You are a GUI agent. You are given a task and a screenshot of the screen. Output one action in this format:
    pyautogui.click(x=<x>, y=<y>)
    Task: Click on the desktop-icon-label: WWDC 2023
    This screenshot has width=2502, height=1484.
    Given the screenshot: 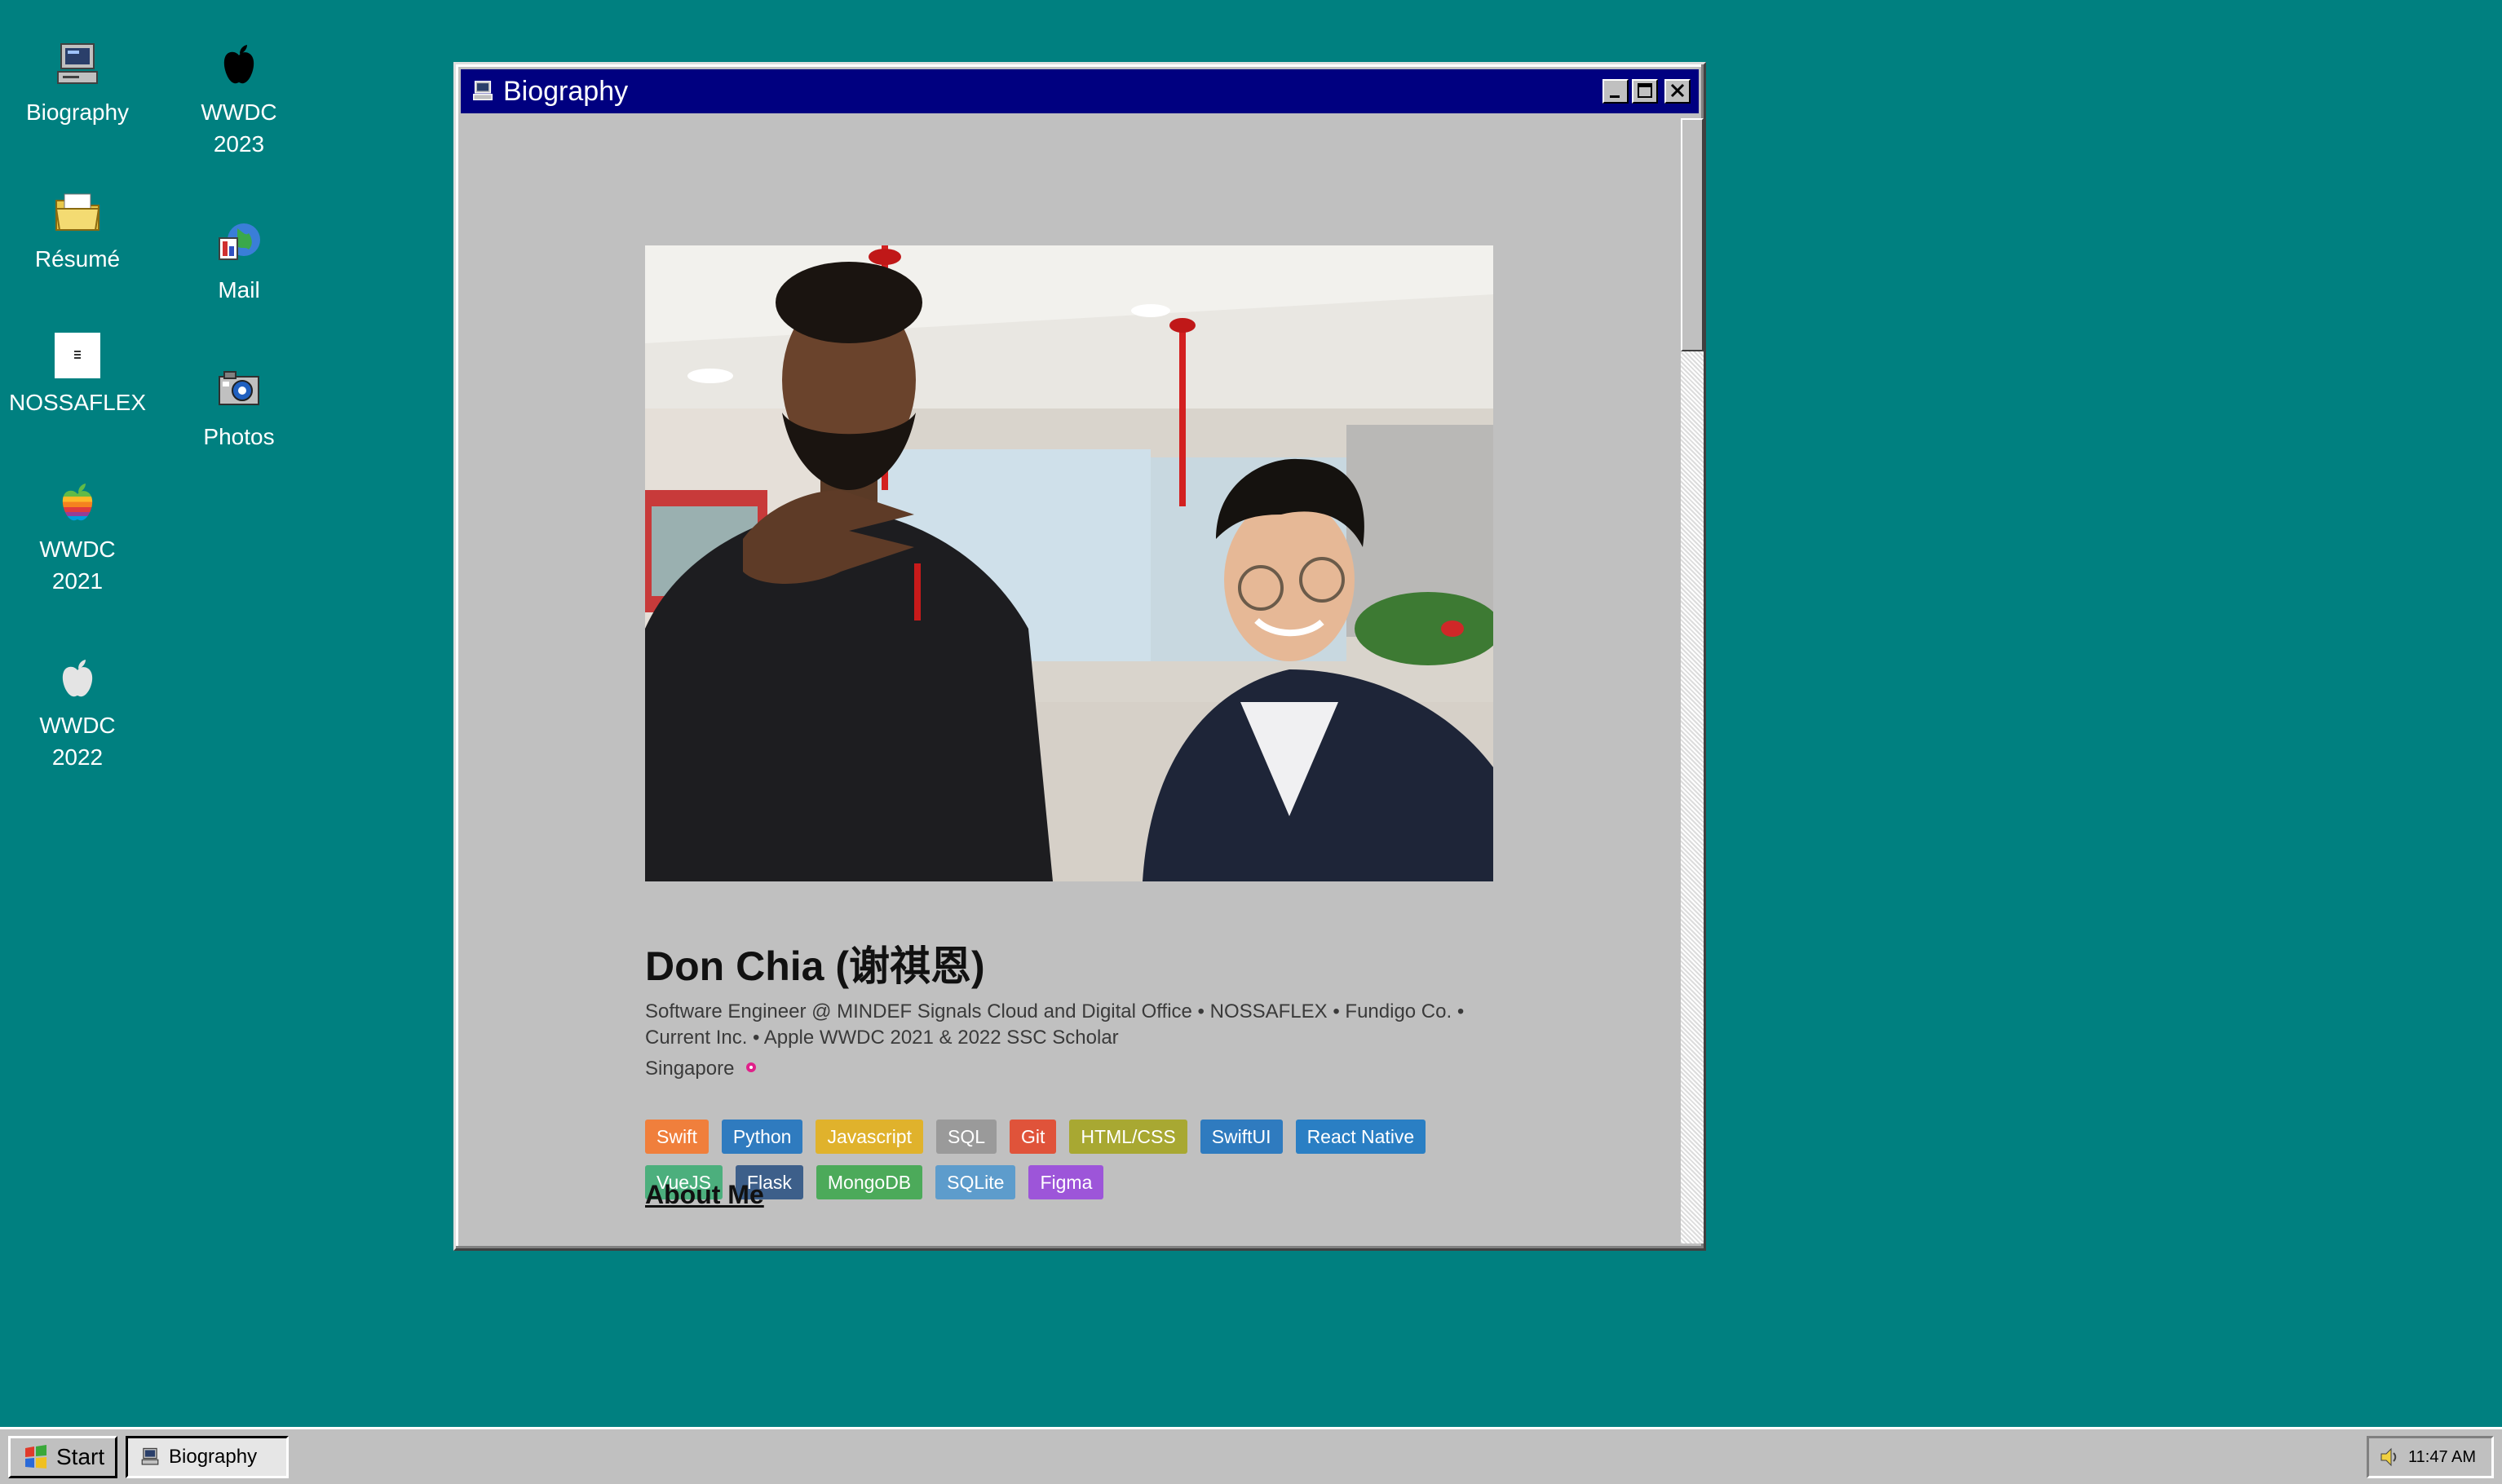 What is the action you would take?
    pyautogui.click(x=239, y=128)
    